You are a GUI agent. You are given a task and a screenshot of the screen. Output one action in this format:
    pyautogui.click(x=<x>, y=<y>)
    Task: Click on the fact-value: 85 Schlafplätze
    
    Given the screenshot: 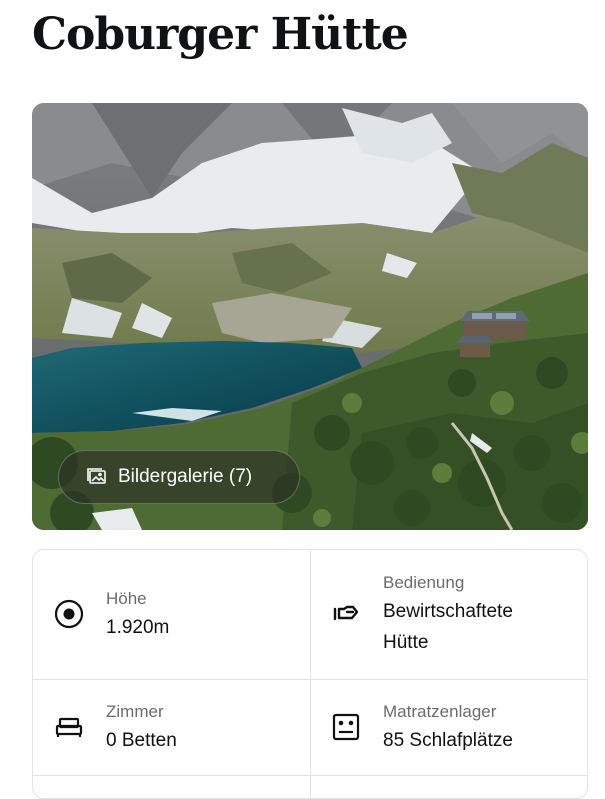 What is the action you would take?
    pyautogui.click(x=448, y=740)
    